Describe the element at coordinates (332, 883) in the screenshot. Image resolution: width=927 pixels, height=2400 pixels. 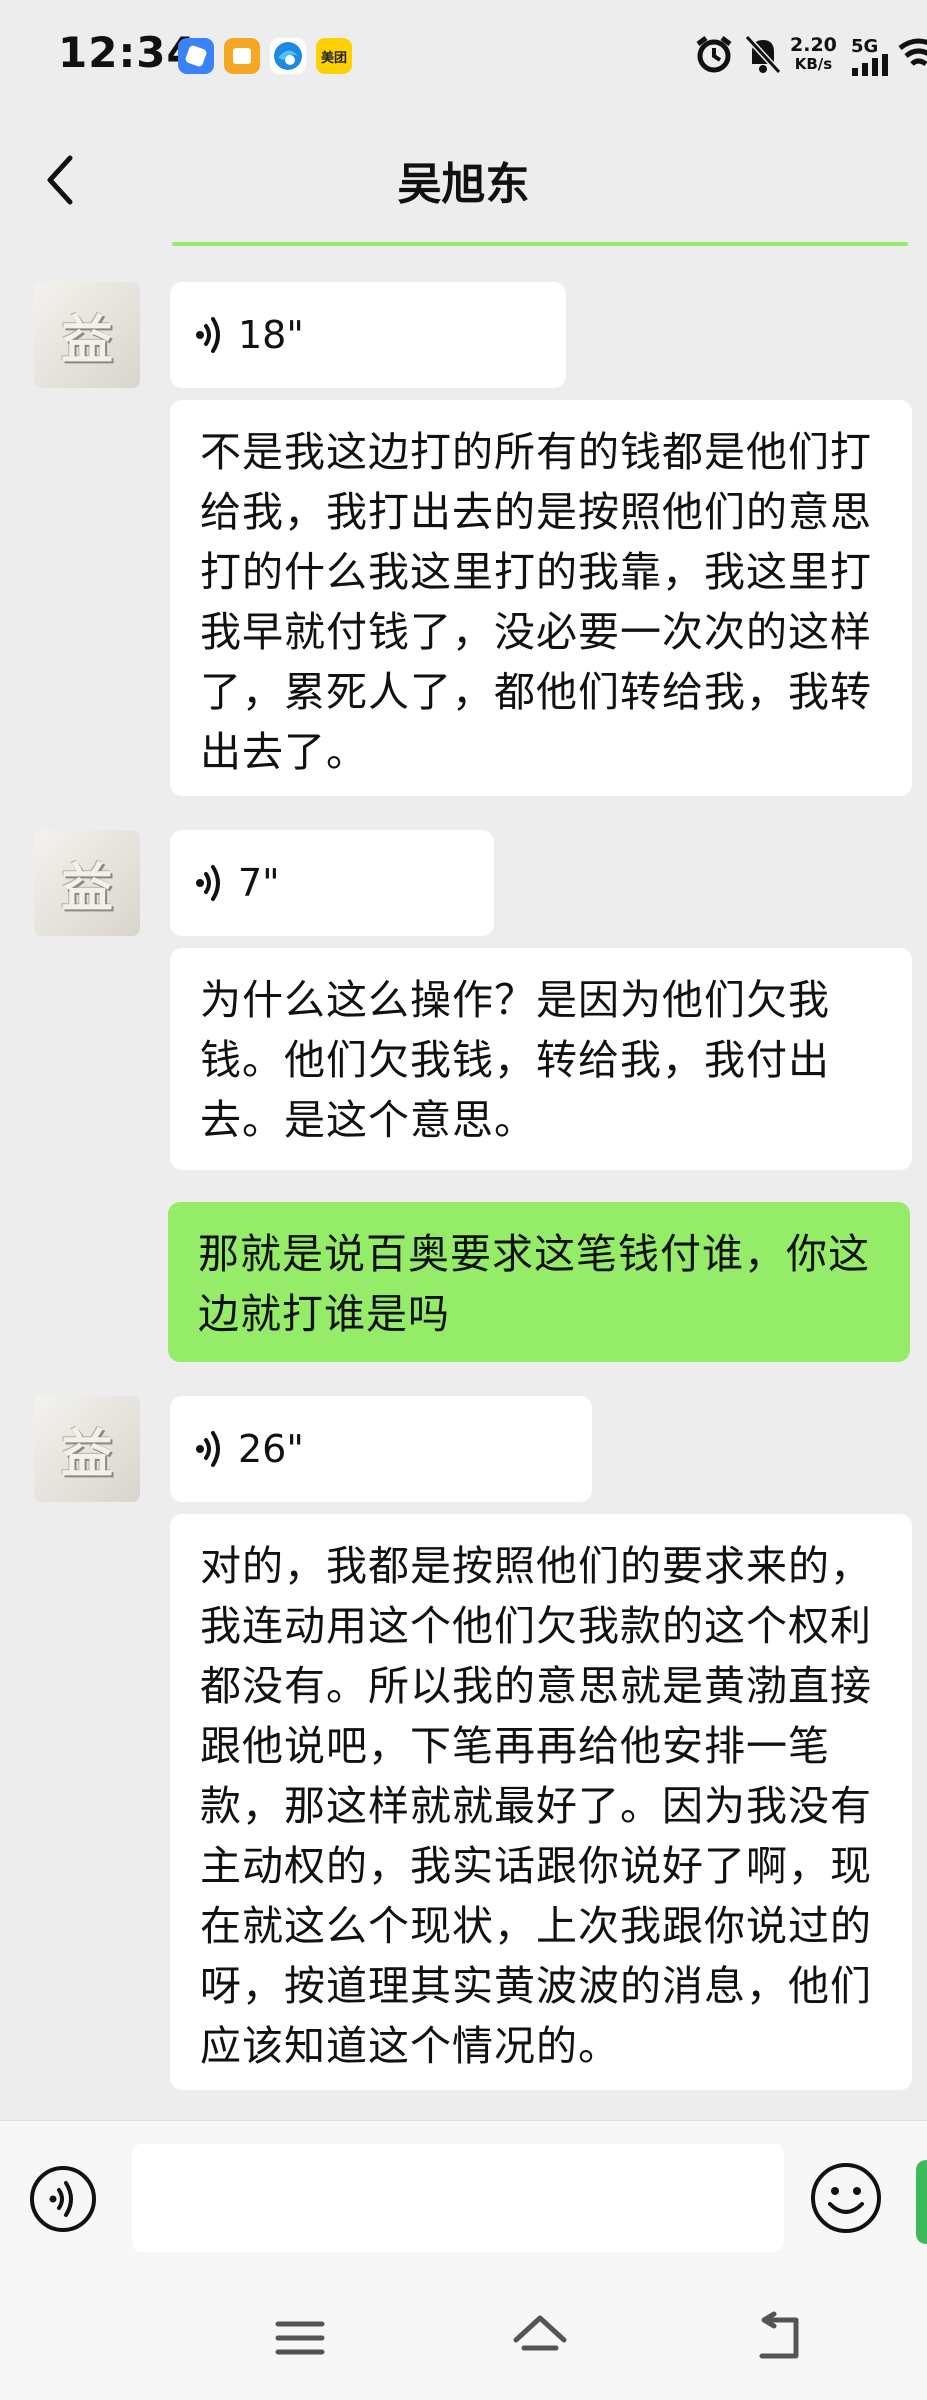
I see `voice-message: 7"` at that location.